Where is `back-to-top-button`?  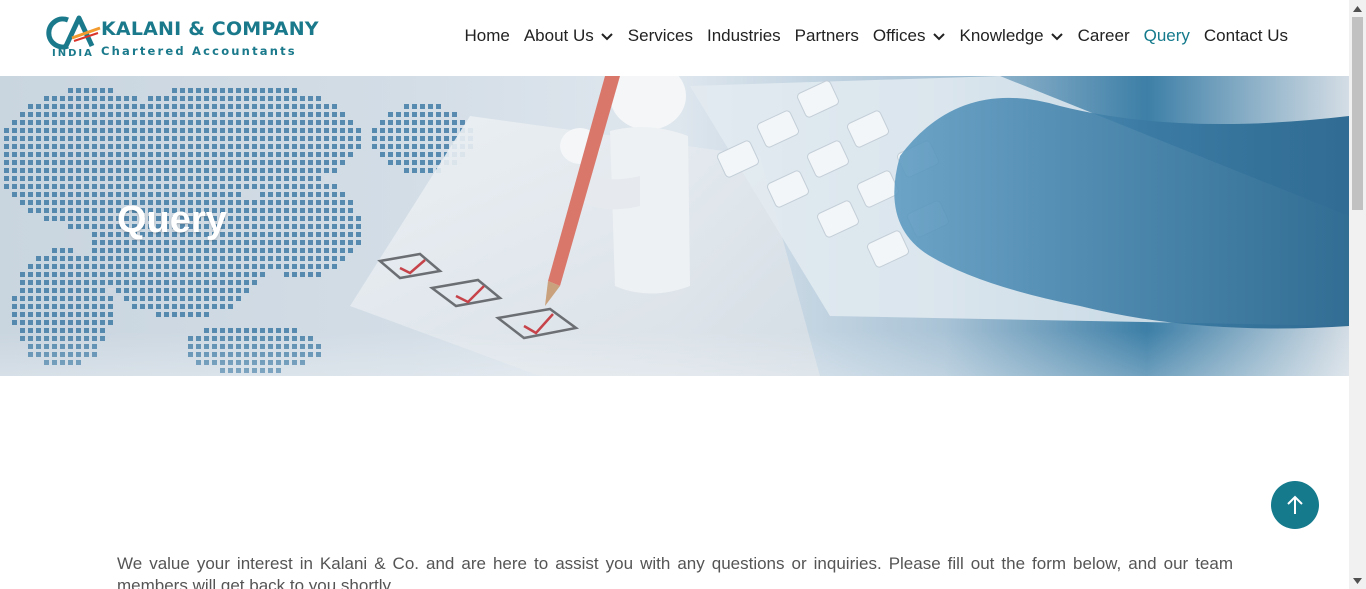 back-to-top-button is located at coordinates (1295, 505).